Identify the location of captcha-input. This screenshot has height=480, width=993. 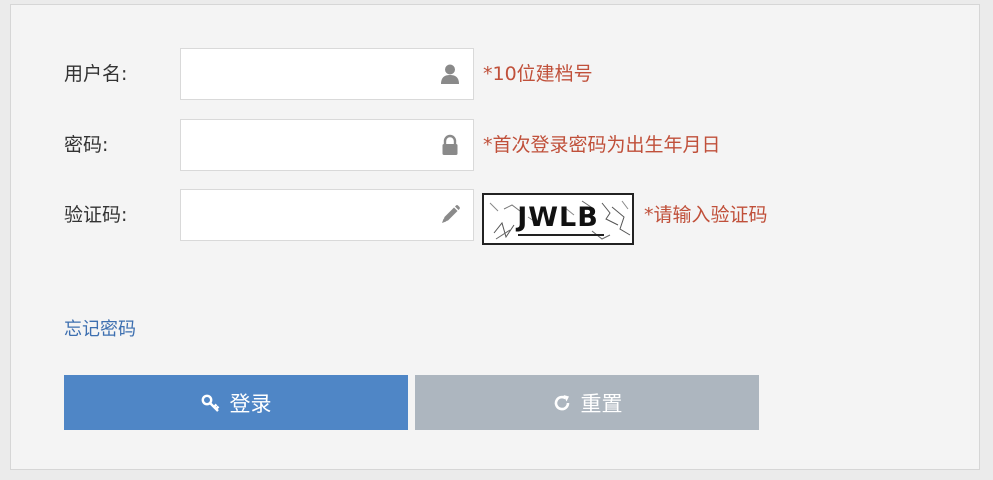
(311, 214).